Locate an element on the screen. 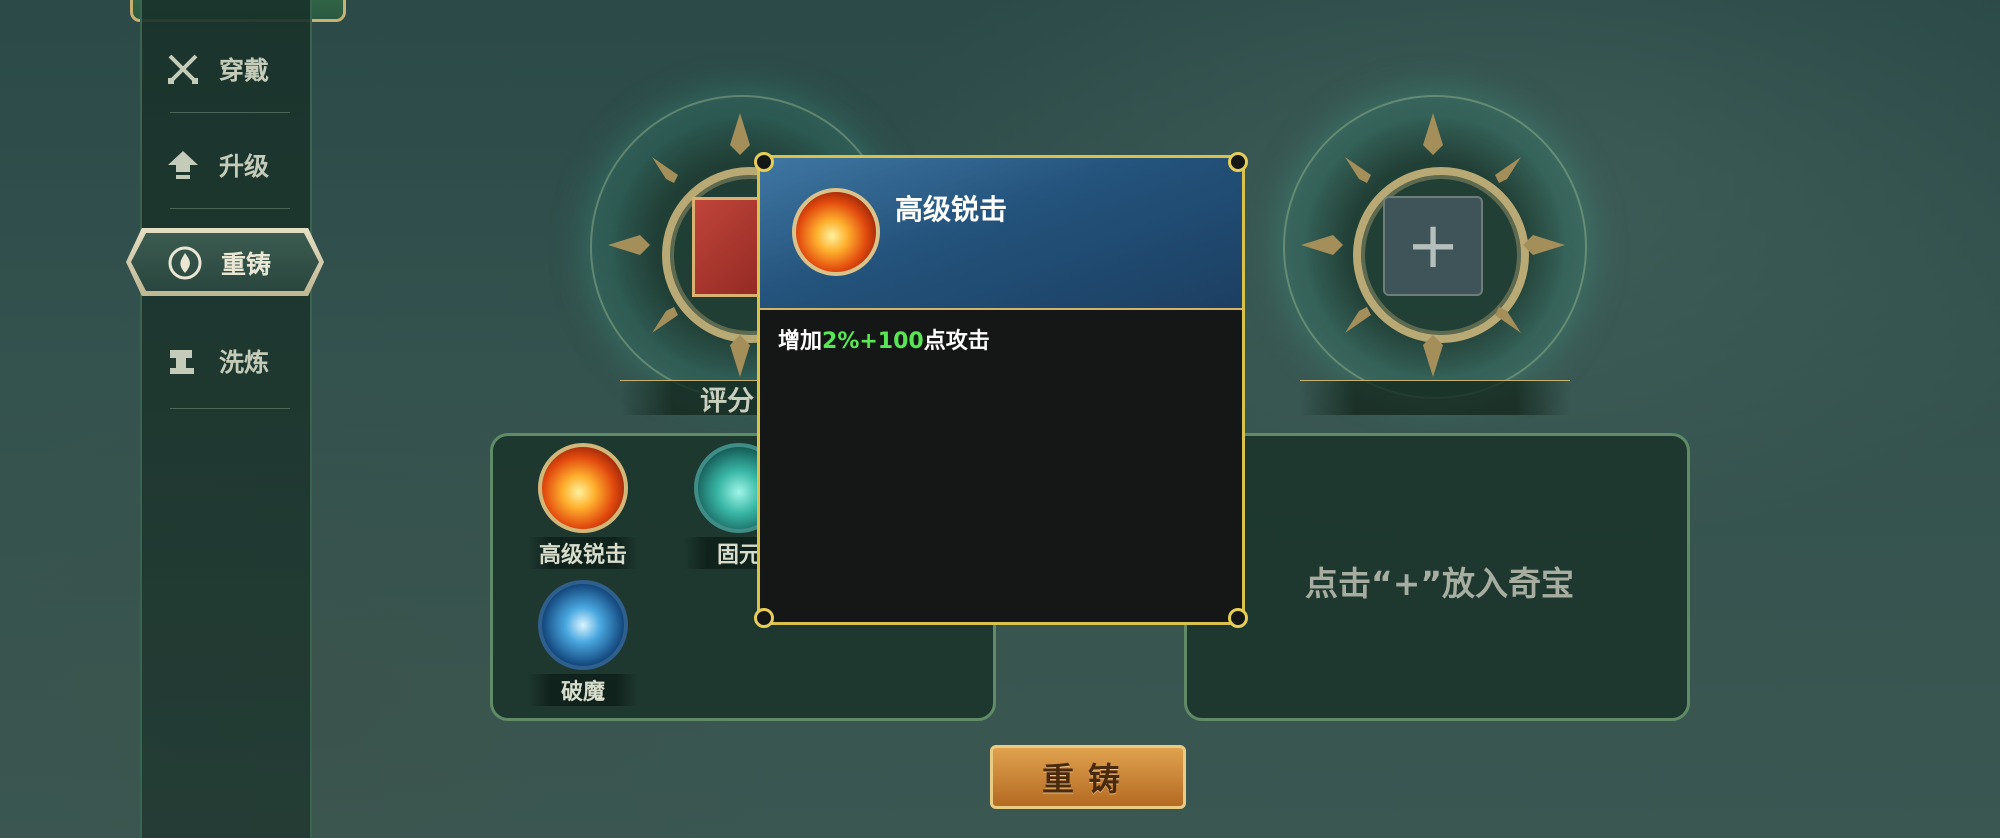 This screenshot has width=2000, height=838. skill-label: 破魔 is located at coordinates (583, 690).